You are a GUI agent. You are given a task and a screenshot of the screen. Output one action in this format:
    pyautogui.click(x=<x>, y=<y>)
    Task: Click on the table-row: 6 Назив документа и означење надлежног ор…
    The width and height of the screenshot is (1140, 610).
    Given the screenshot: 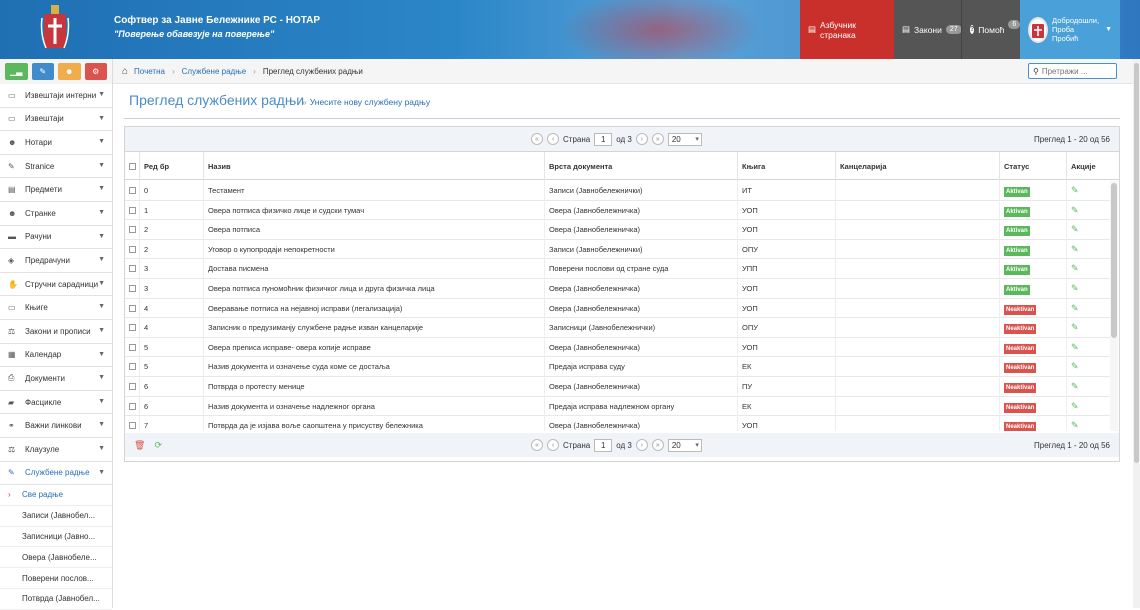 What is the action you would take?
    pyautogui.click(x=618, y=406)
    